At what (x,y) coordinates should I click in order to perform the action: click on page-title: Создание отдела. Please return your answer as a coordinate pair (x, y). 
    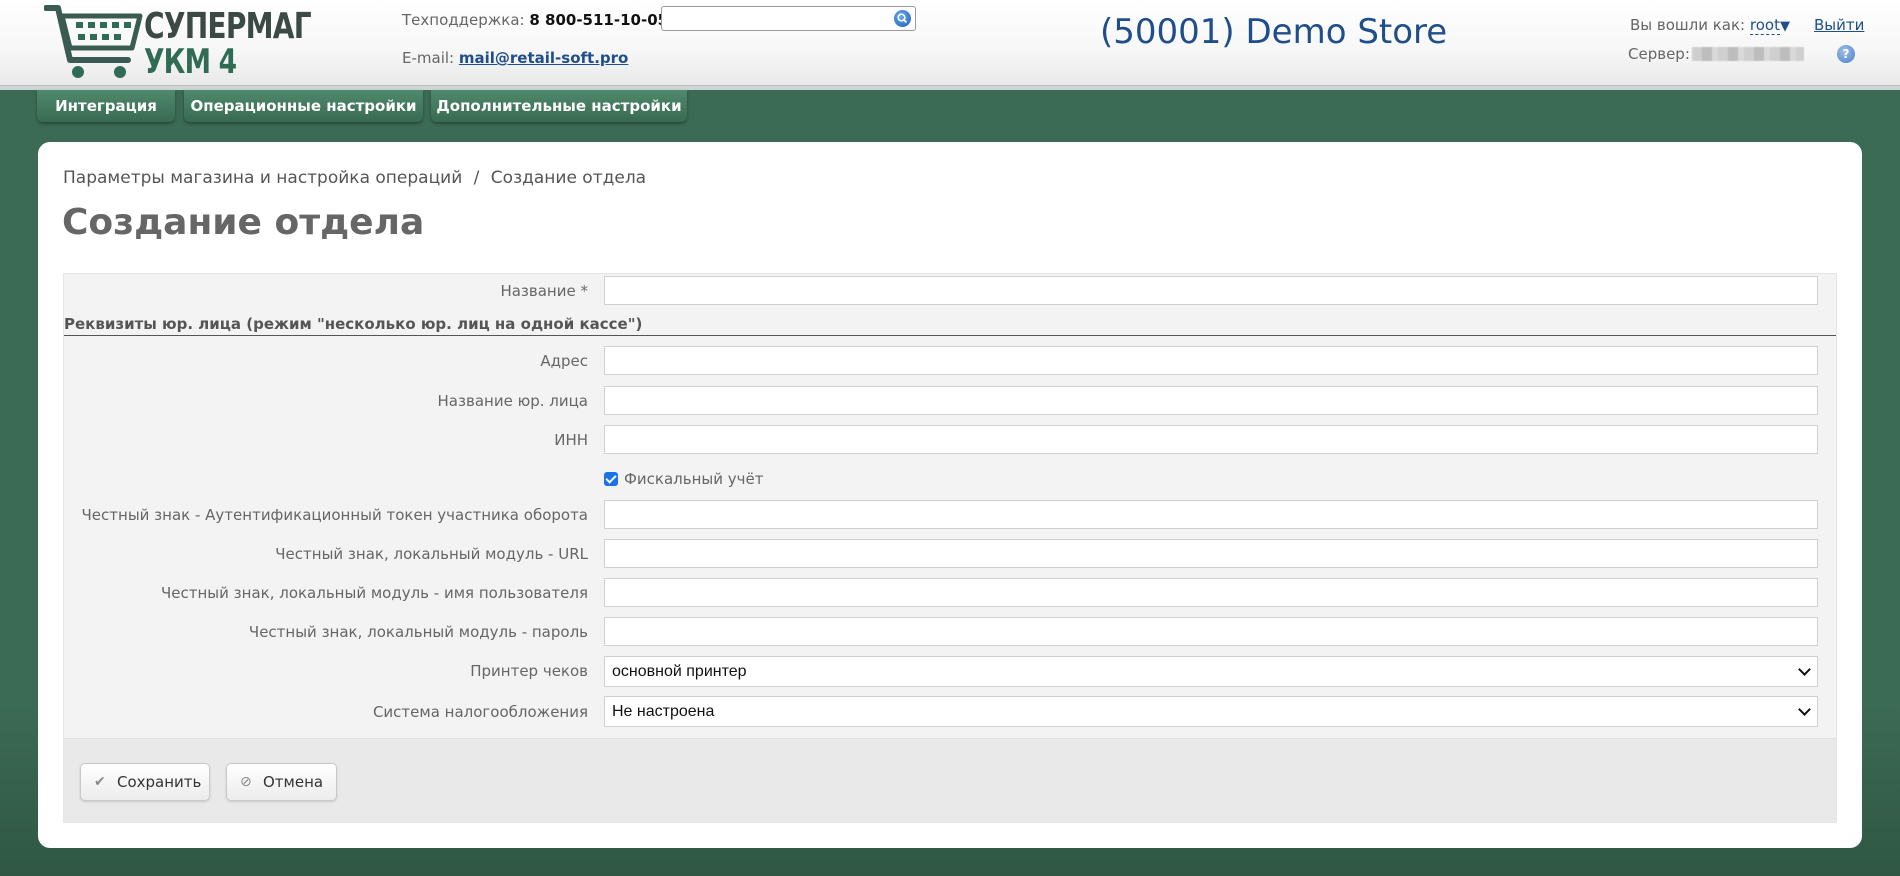
    Looking at the image, I should click on (243, 222).